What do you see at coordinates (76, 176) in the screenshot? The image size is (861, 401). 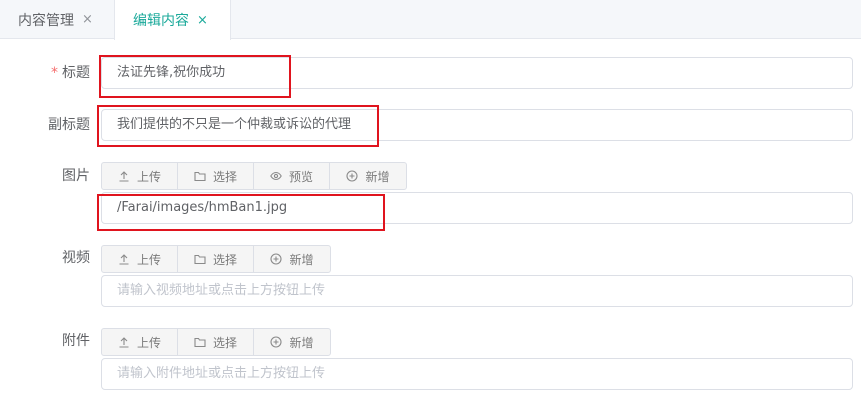 I see `image-label: 图片` at bounding box center [76, 176].